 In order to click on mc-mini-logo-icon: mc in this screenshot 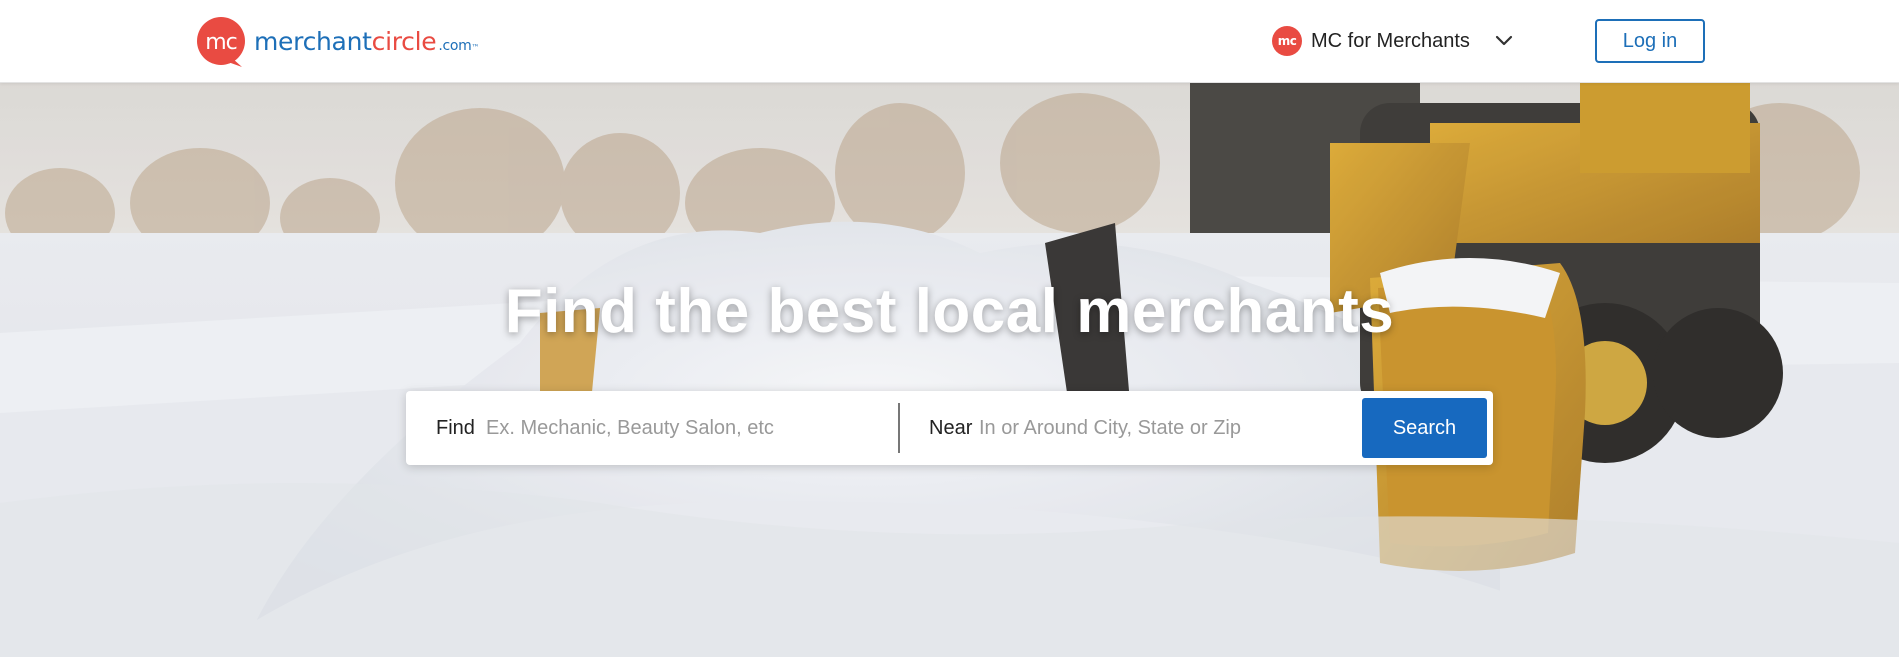, I will do `click(1287, 41)`.